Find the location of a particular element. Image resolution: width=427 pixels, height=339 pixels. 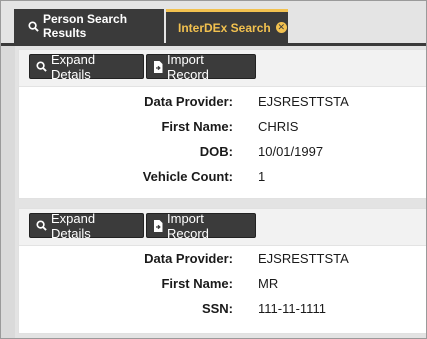

field-row-first-name: First Name: CHRIS is located at coordinates (222, 129).